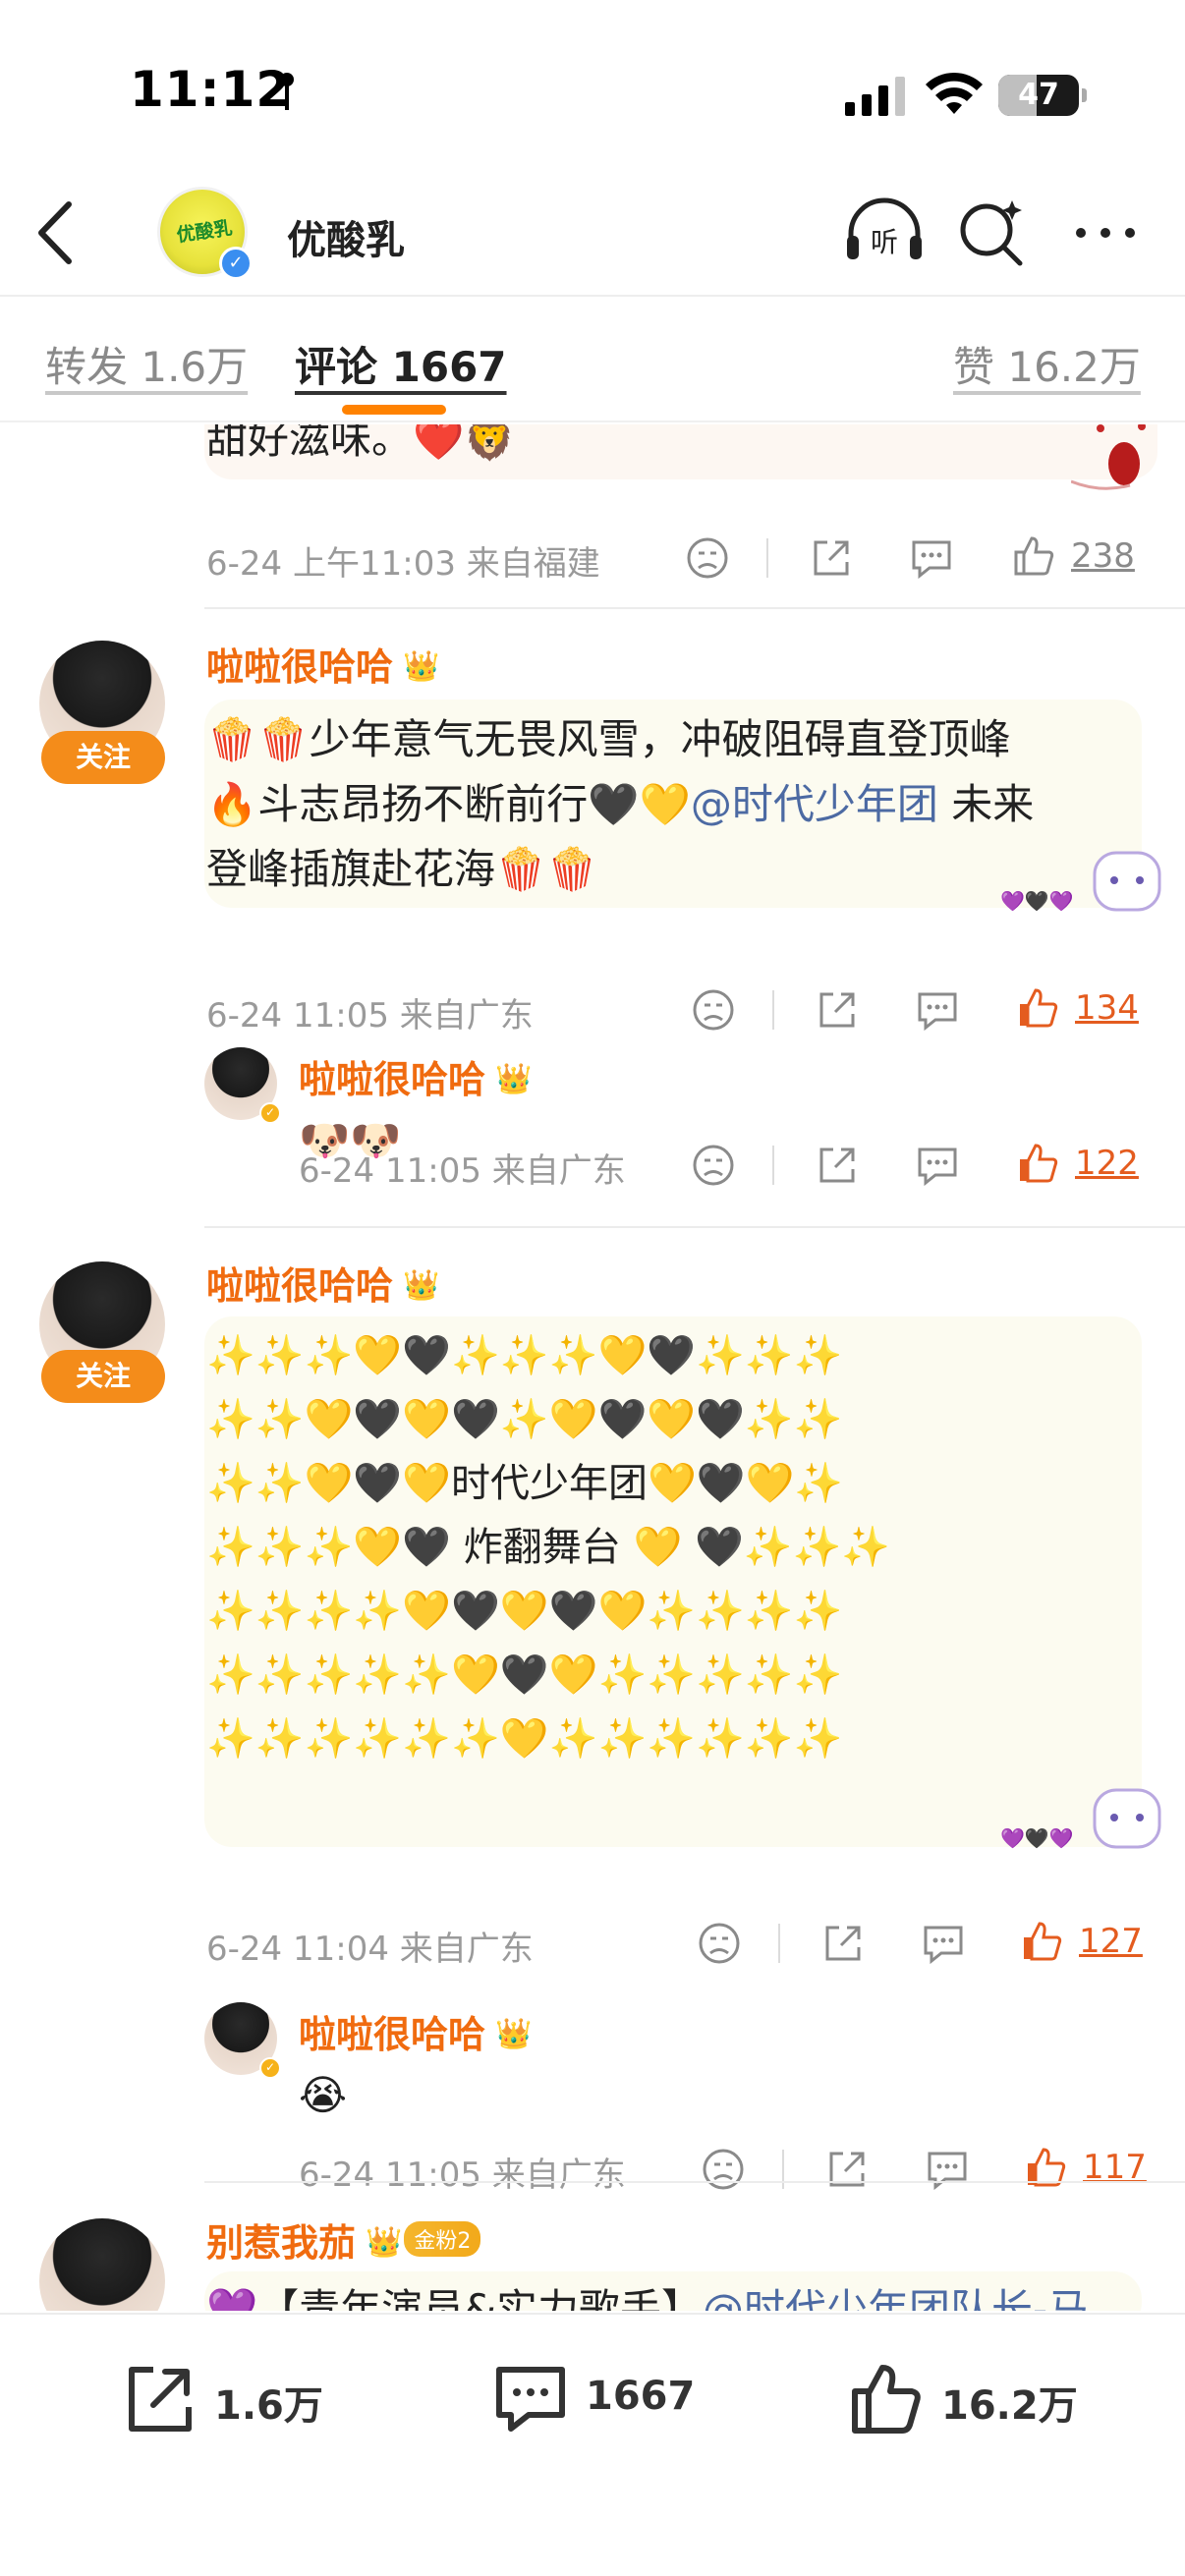 This screenshot has width=1185, height=2576. What do you see at coordinates (1047, 364) in the screenshot?
I see `tab-likes: 赞 16.2万` at bounding box center [1047, 364].